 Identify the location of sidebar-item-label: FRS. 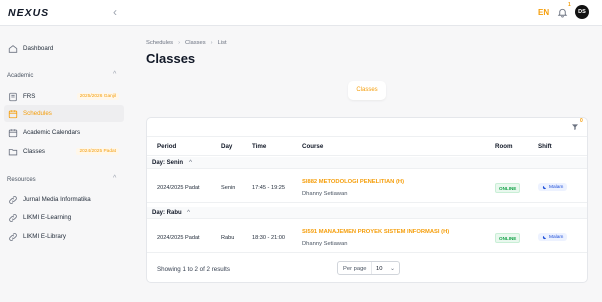
(29, 96).